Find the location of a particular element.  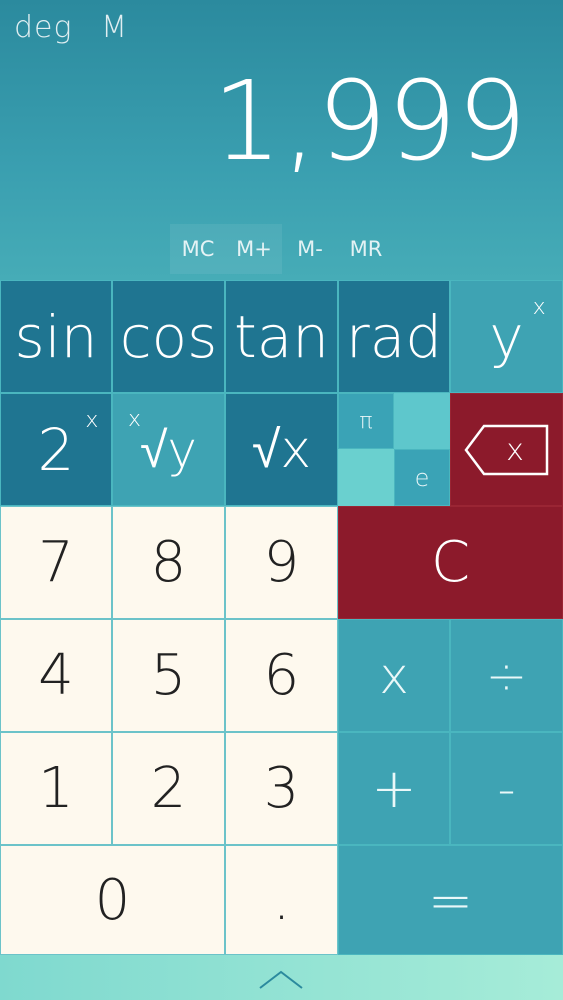

svg-text: x is located at coordinates (515, 450).